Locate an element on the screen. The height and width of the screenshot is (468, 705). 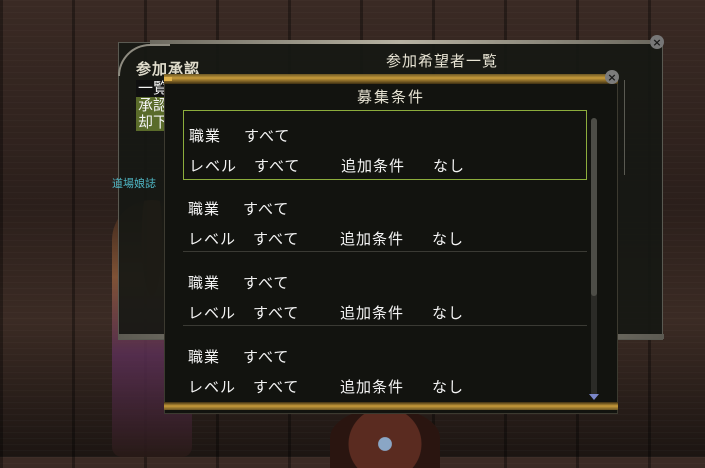
conditions-panel-bottom-trim is located at coordinates (391, 406).